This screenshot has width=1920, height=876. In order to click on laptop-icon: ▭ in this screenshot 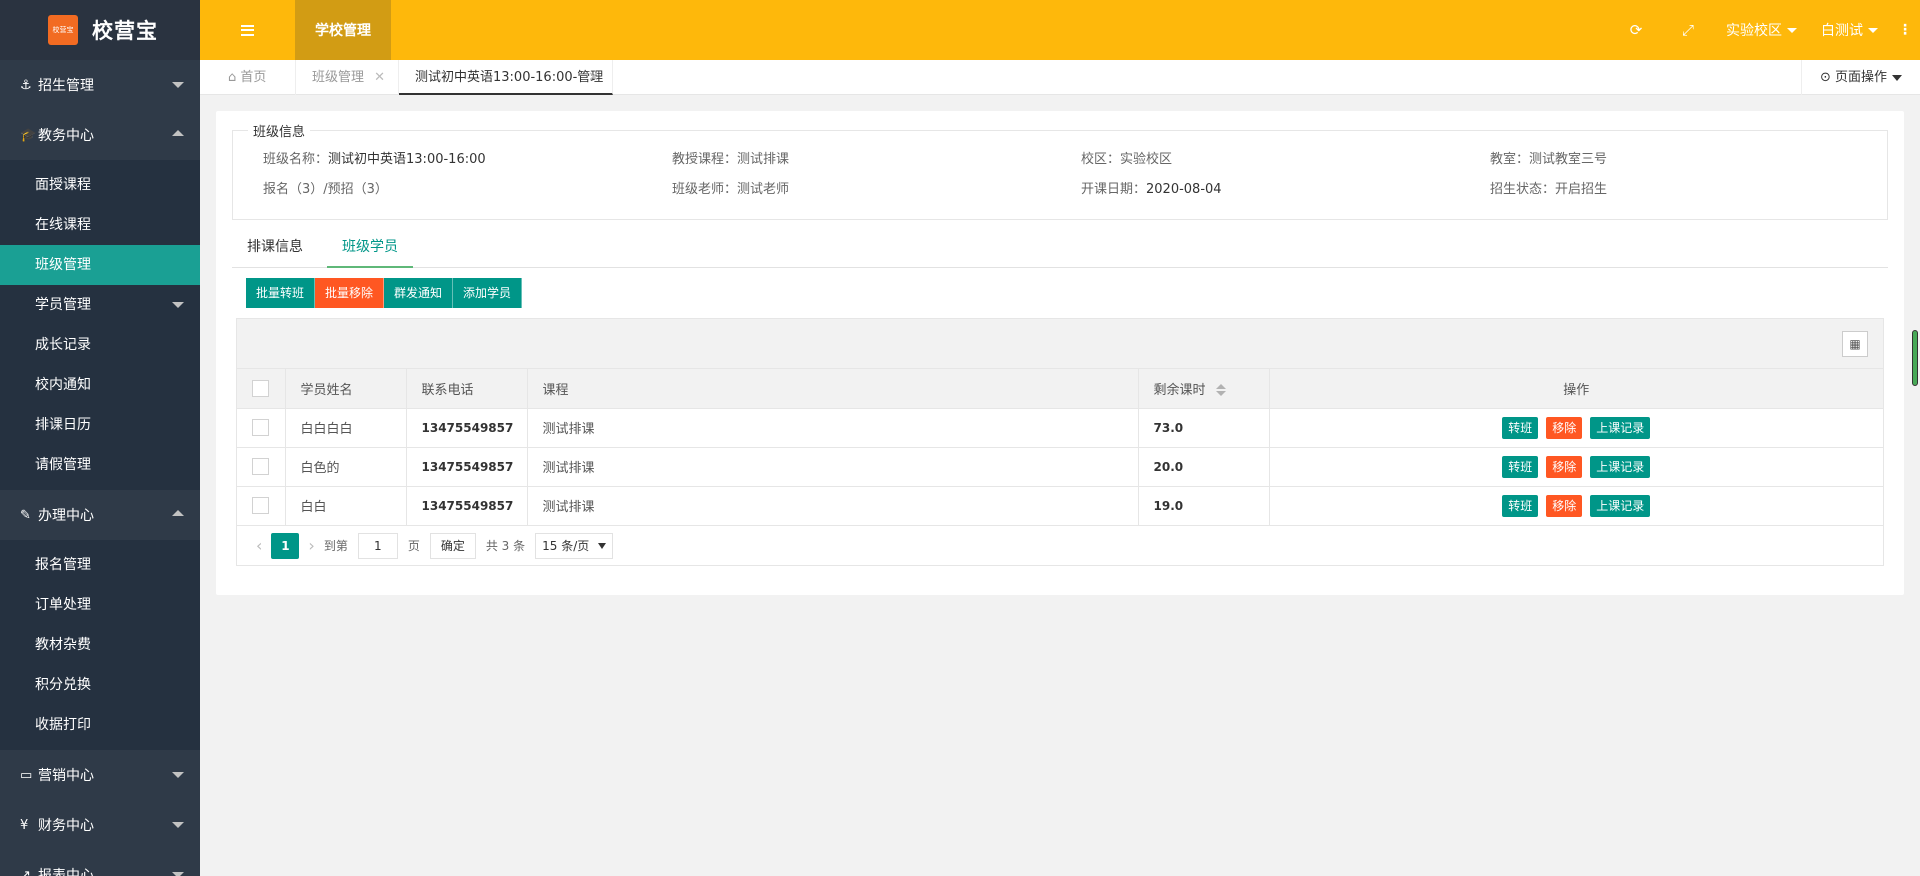, I will do `click(26, 775)`.